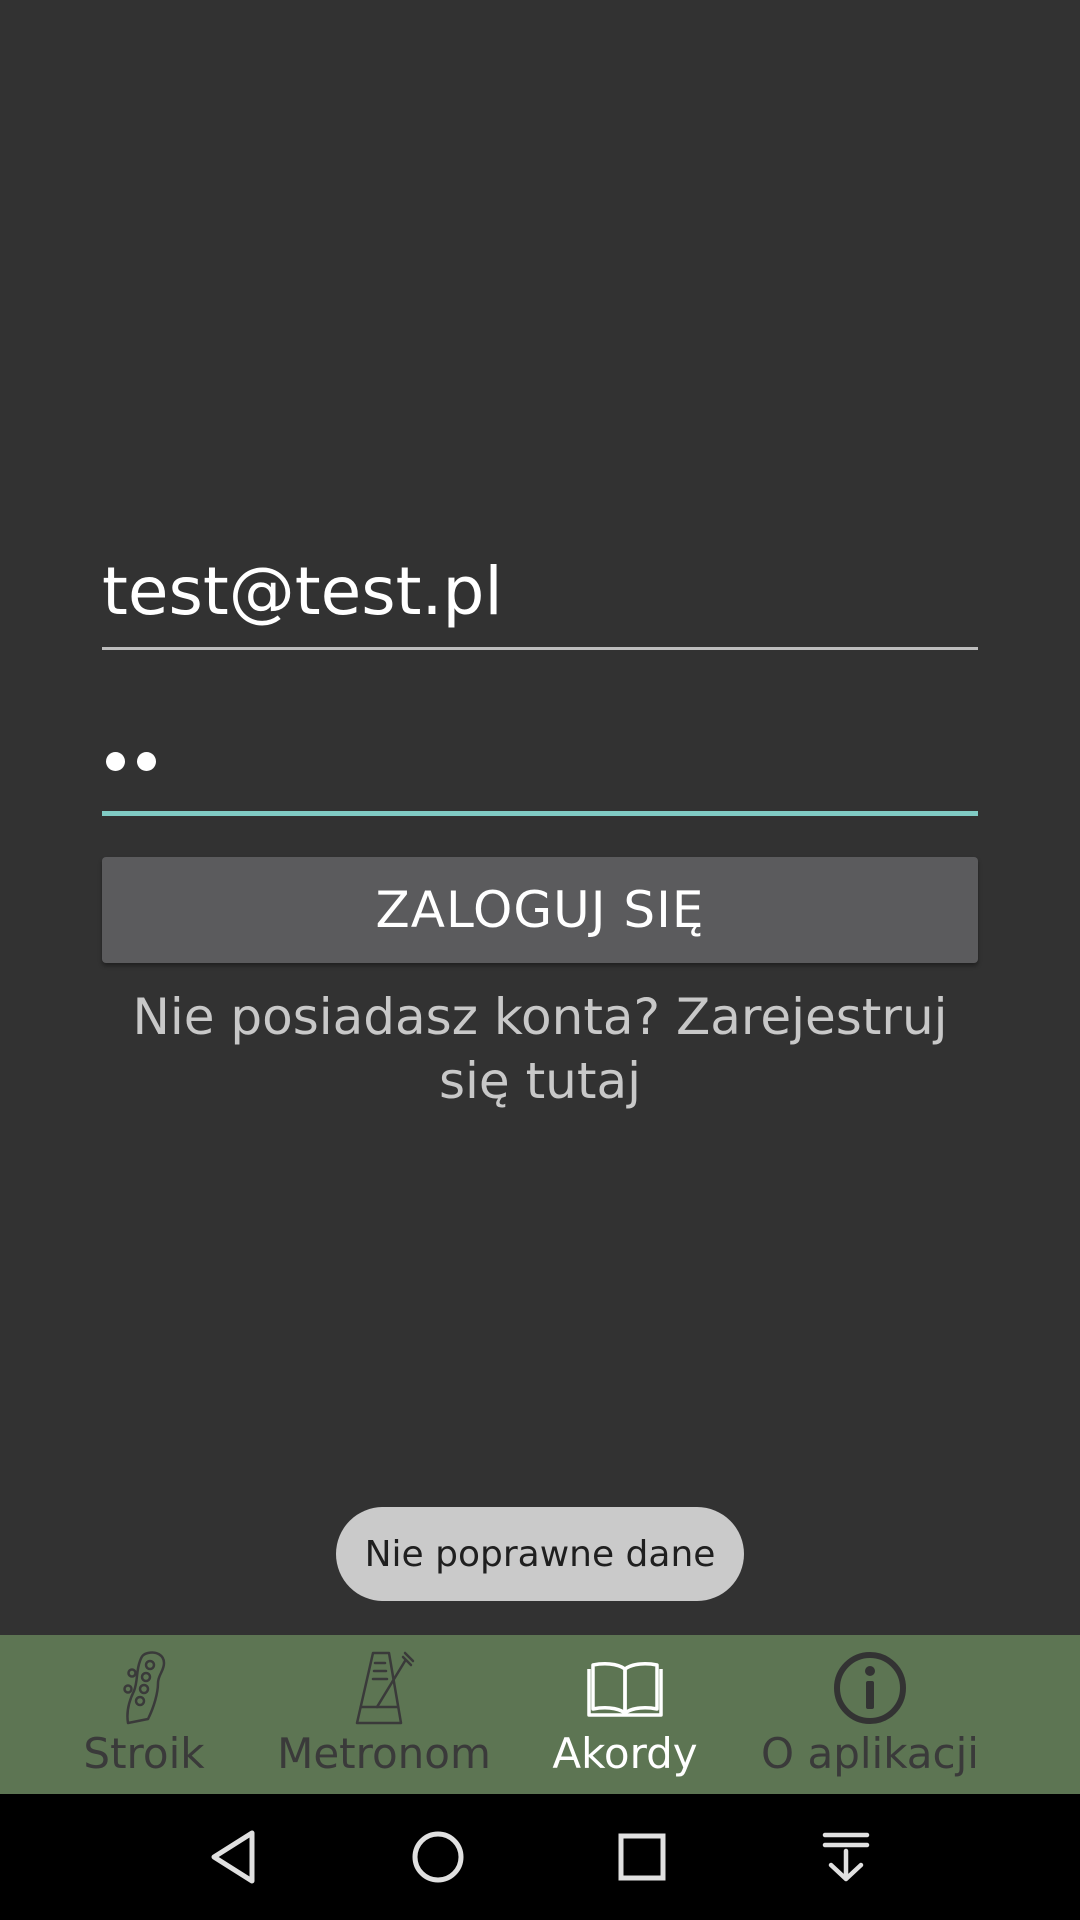 This screenshot has height=1920, width=1080. What do you see at coordinates (131, 761) in the screenshot?
I see `password-mask` at bounding box center [131, 761].